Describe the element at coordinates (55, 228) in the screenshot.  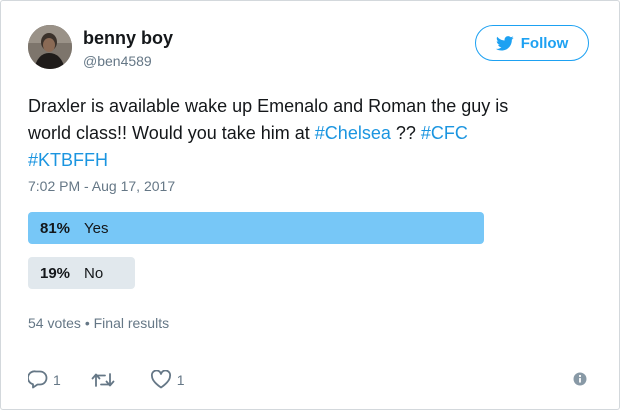
I see `poll-choice-percent: 81%` at that location.